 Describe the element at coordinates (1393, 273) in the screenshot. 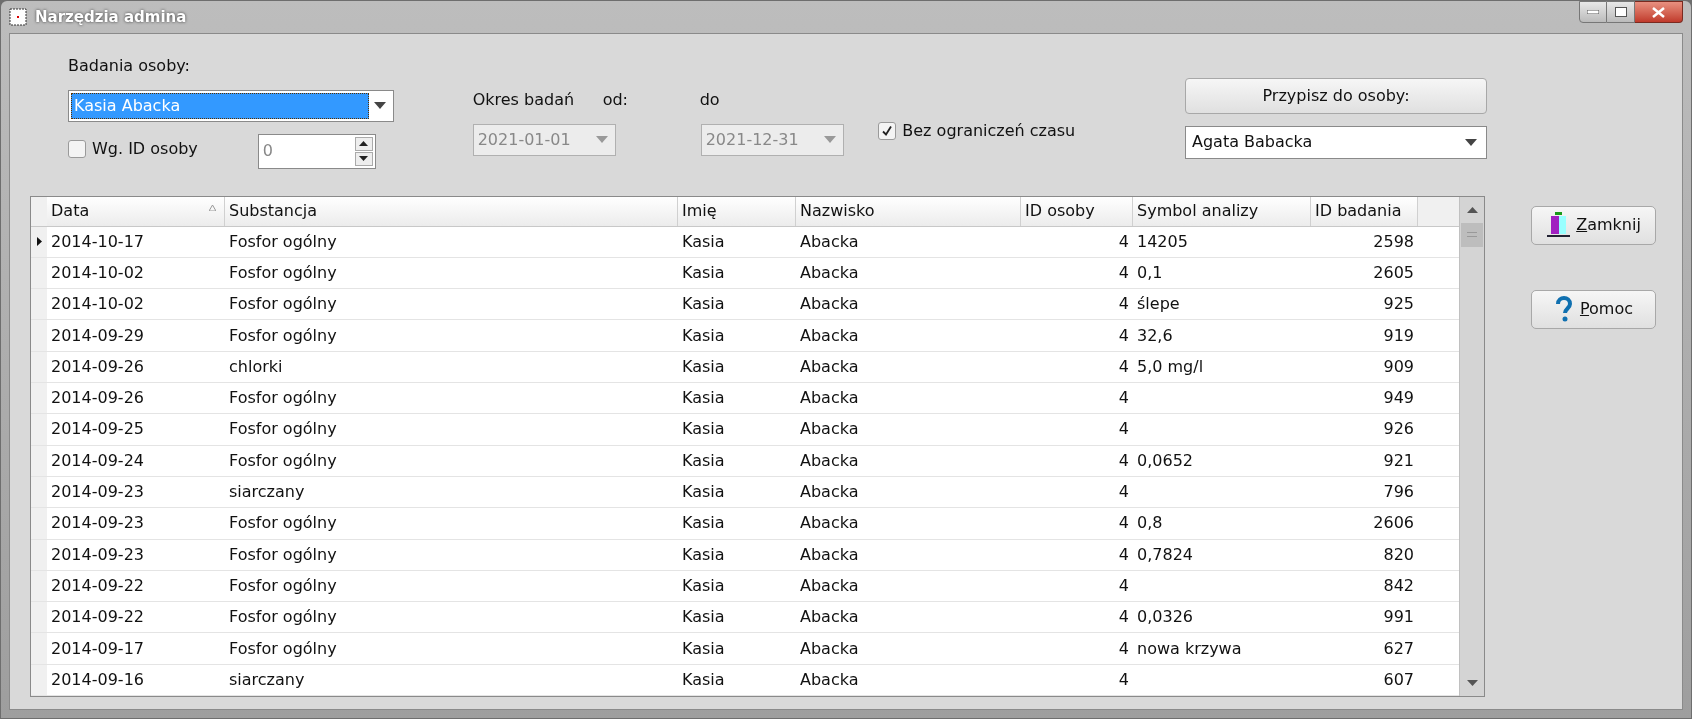

I see `table-cell-text: 2605` at that location.